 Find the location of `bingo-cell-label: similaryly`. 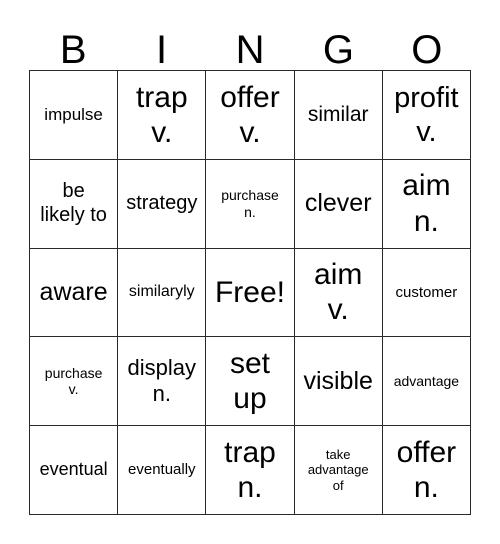

bingo-cell-label: similaryly is located at coordinates (161, 292).